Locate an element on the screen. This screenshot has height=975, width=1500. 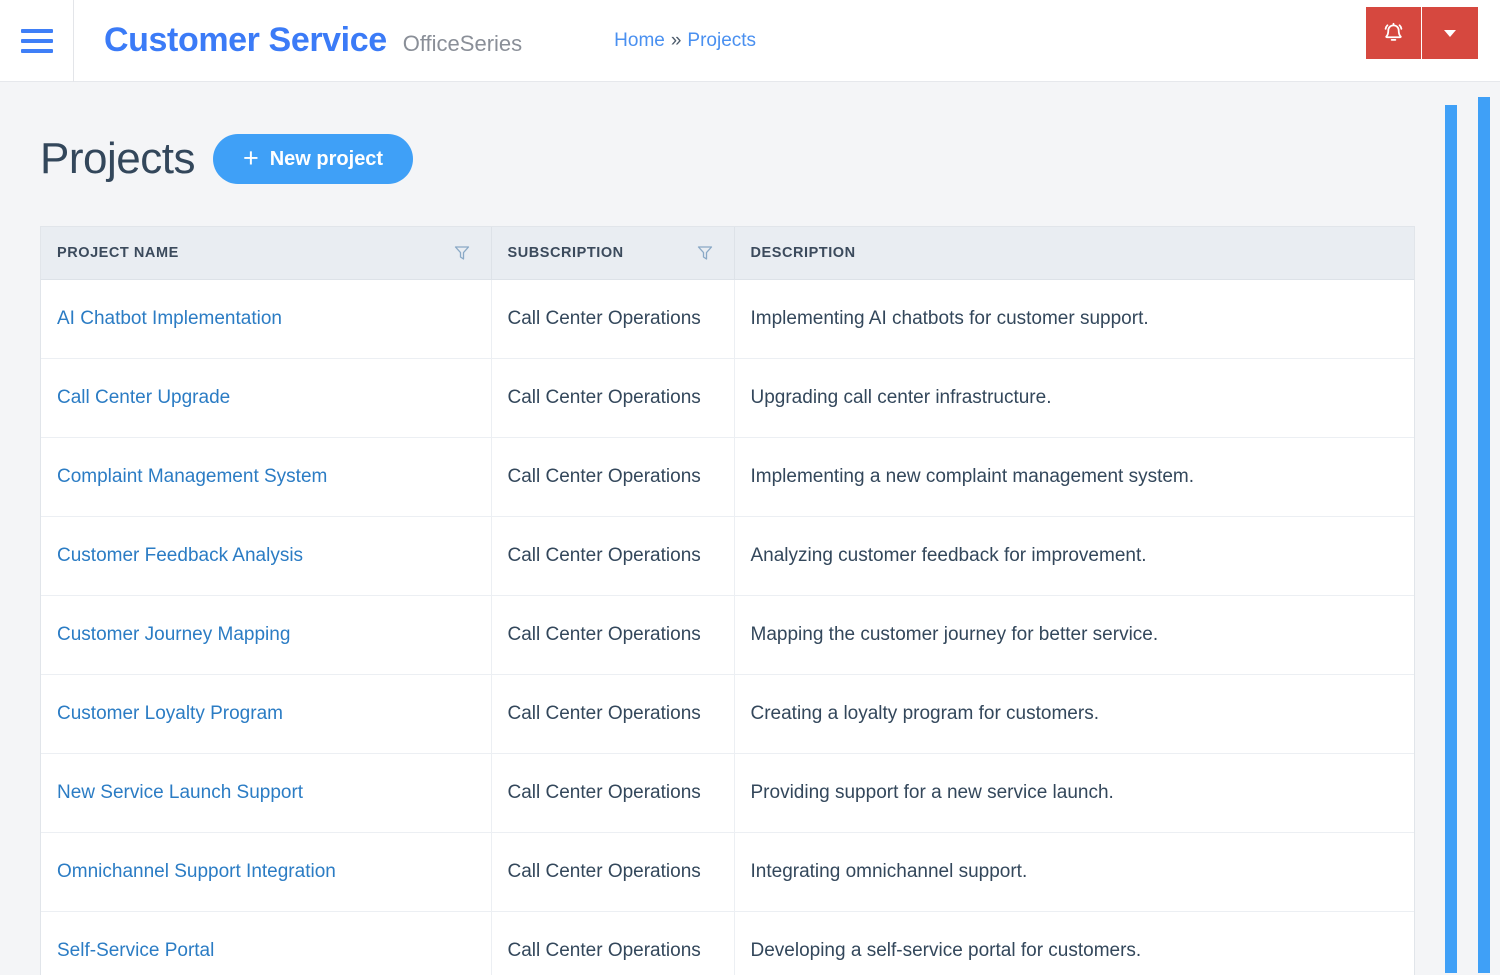
cell-project-name: Omnichannel Support Integration is located at coordinates (266, 872).